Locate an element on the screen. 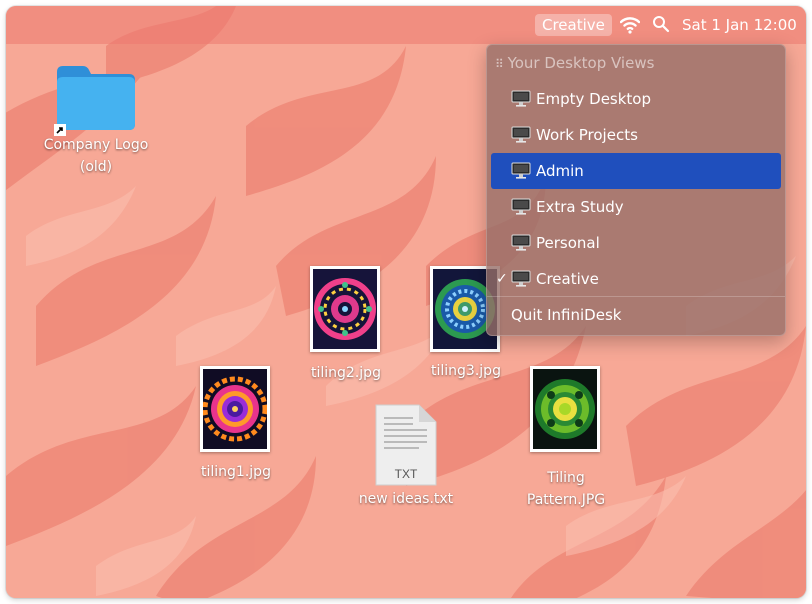  view-item-work-projects: Work Projects is located at coordinates (636, 135).